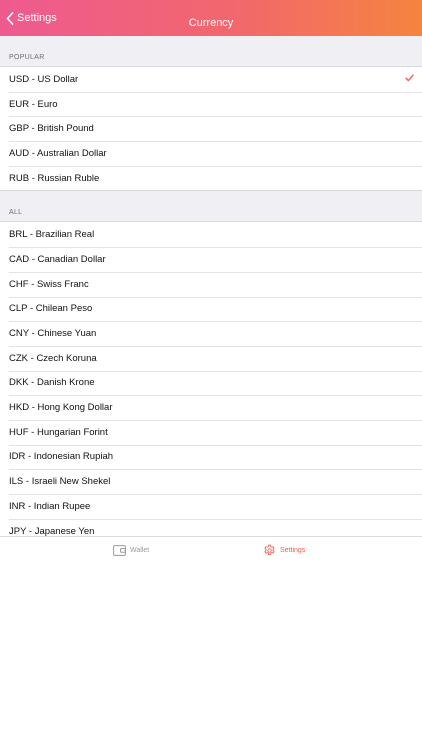  What do you see at coordinates (211, 527) in the screenshot?
I see `currency-row-jpy: JPY - Japanese Yen` at bounding box center [211, 527].